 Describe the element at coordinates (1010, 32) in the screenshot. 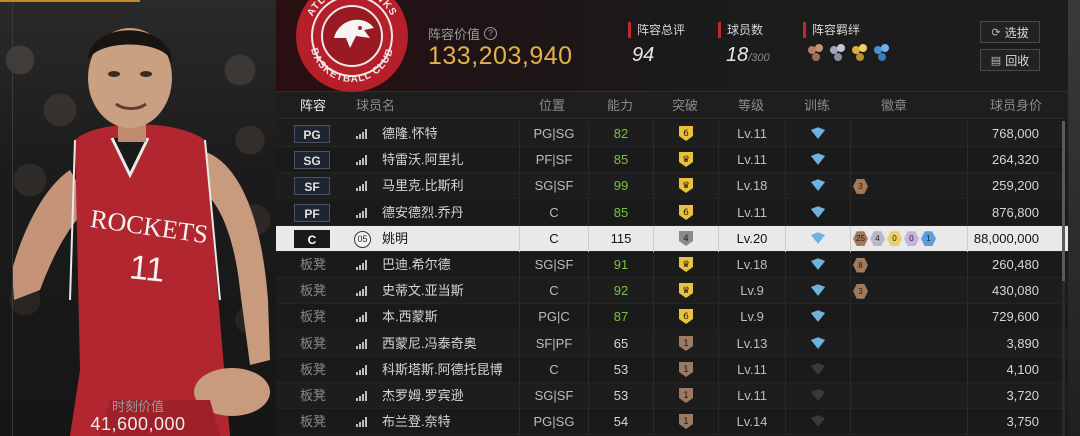

I see `select-button: ⟳ 选拔` at that location.